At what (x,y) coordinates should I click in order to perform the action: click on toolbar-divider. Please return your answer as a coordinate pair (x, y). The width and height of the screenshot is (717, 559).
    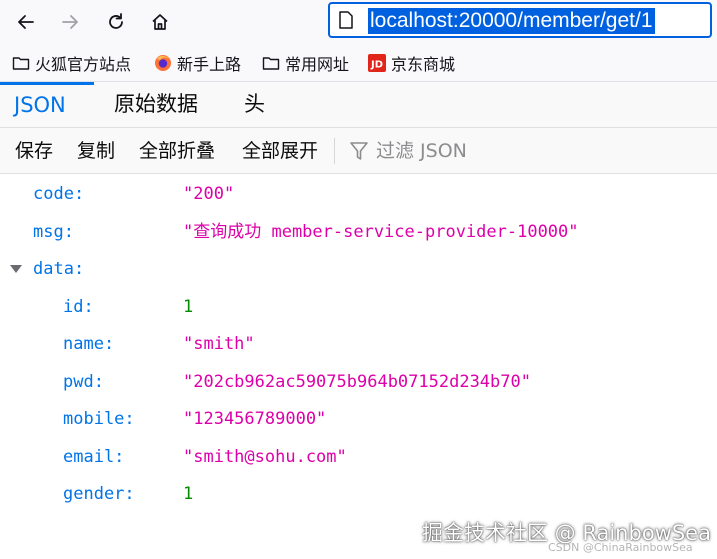
    Looking at the image, I should click on (334, 151).